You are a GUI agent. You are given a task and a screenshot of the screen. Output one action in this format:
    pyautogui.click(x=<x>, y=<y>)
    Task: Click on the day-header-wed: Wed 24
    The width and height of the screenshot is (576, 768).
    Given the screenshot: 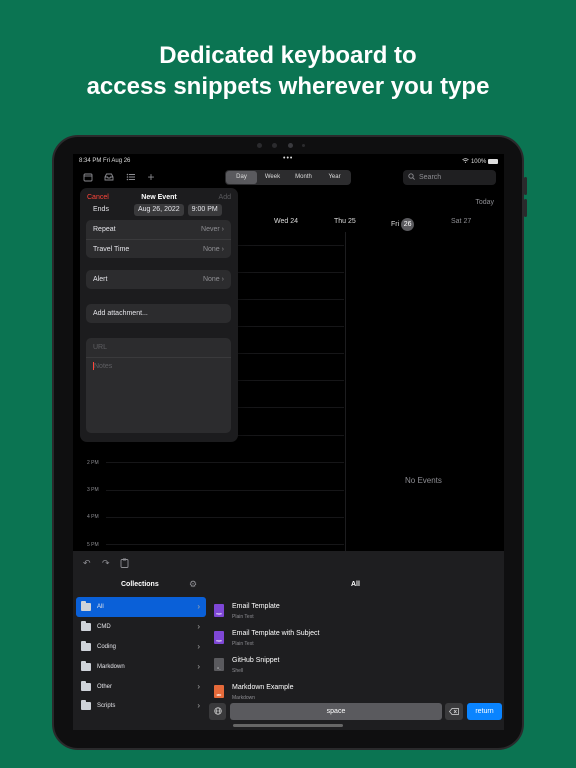 What is the action you would take?
    pyautogui.click(x=286, y=221)
    